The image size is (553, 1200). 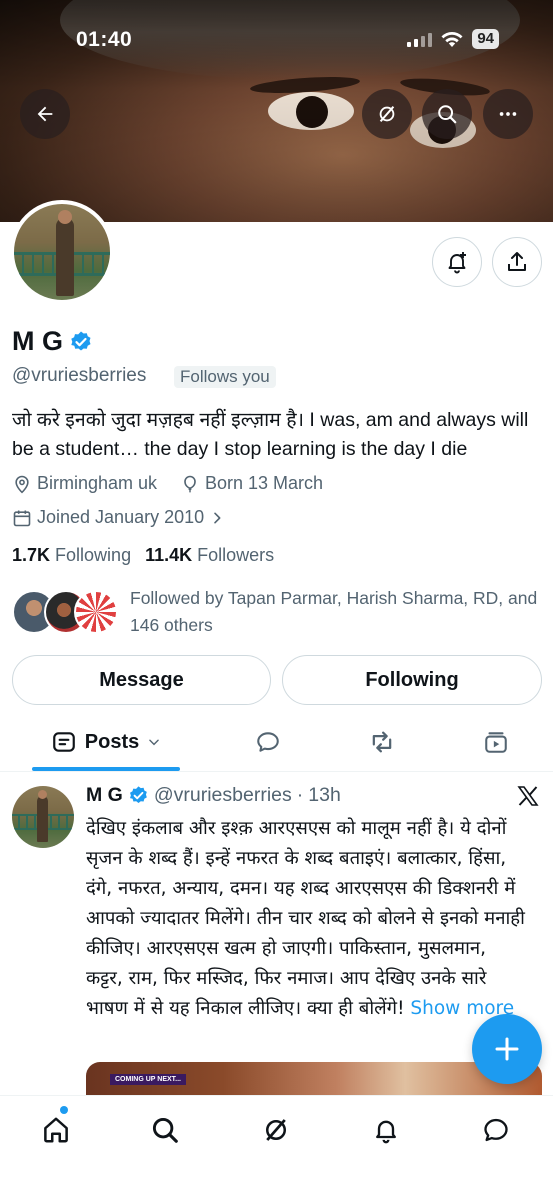 I want to click on back-button, so click(x=45, y=114).